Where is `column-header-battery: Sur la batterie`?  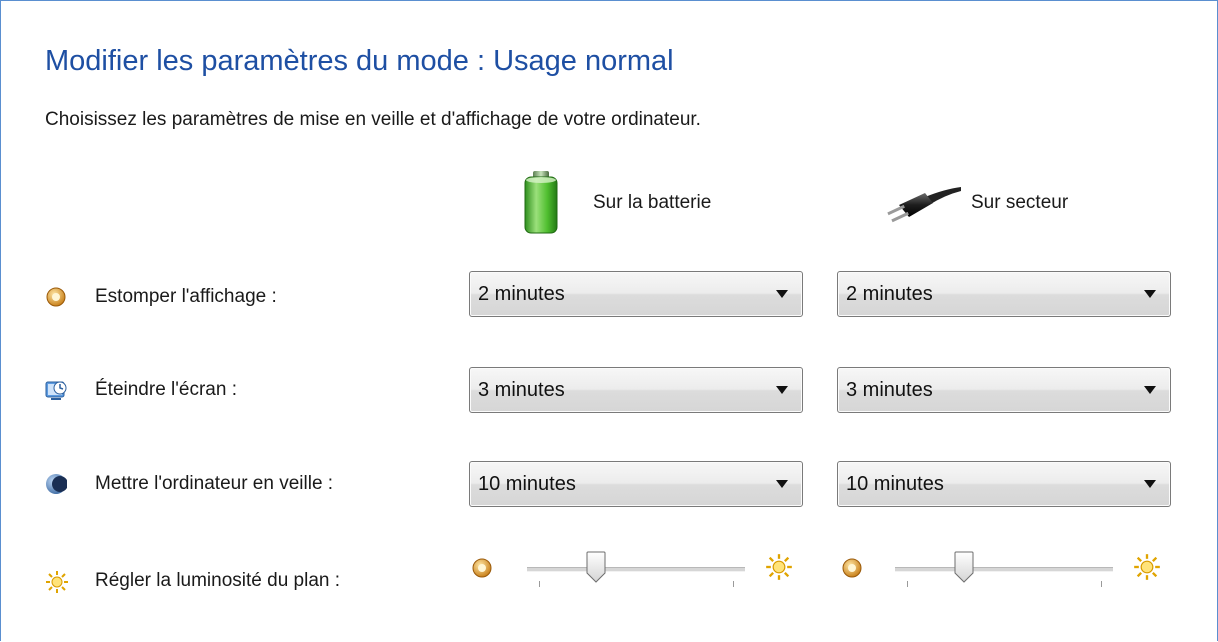
column-header-battery: Sur la batterie is located at coordinates (616, 203).